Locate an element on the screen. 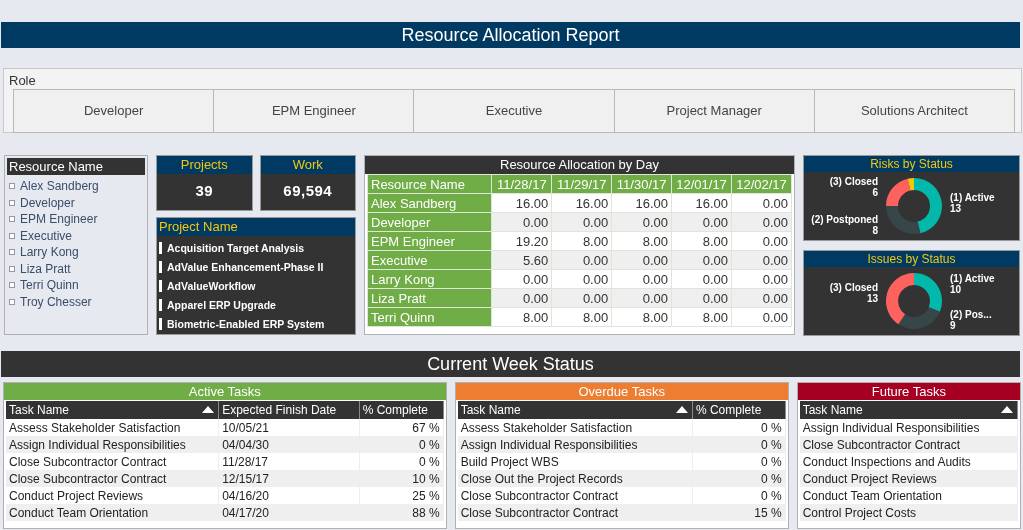 This screenshot has width=1023, height=530. sort-icon is located at coordinates (1007, 409).